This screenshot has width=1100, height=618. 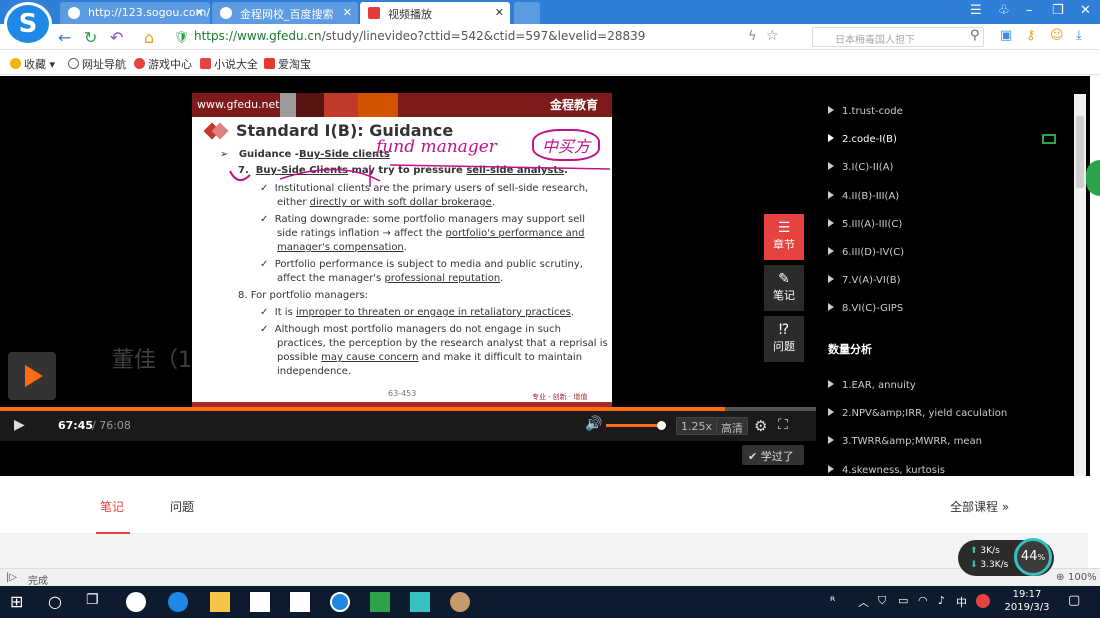 I want to click on undo-icon: ↶, so click(x=116, y=37).